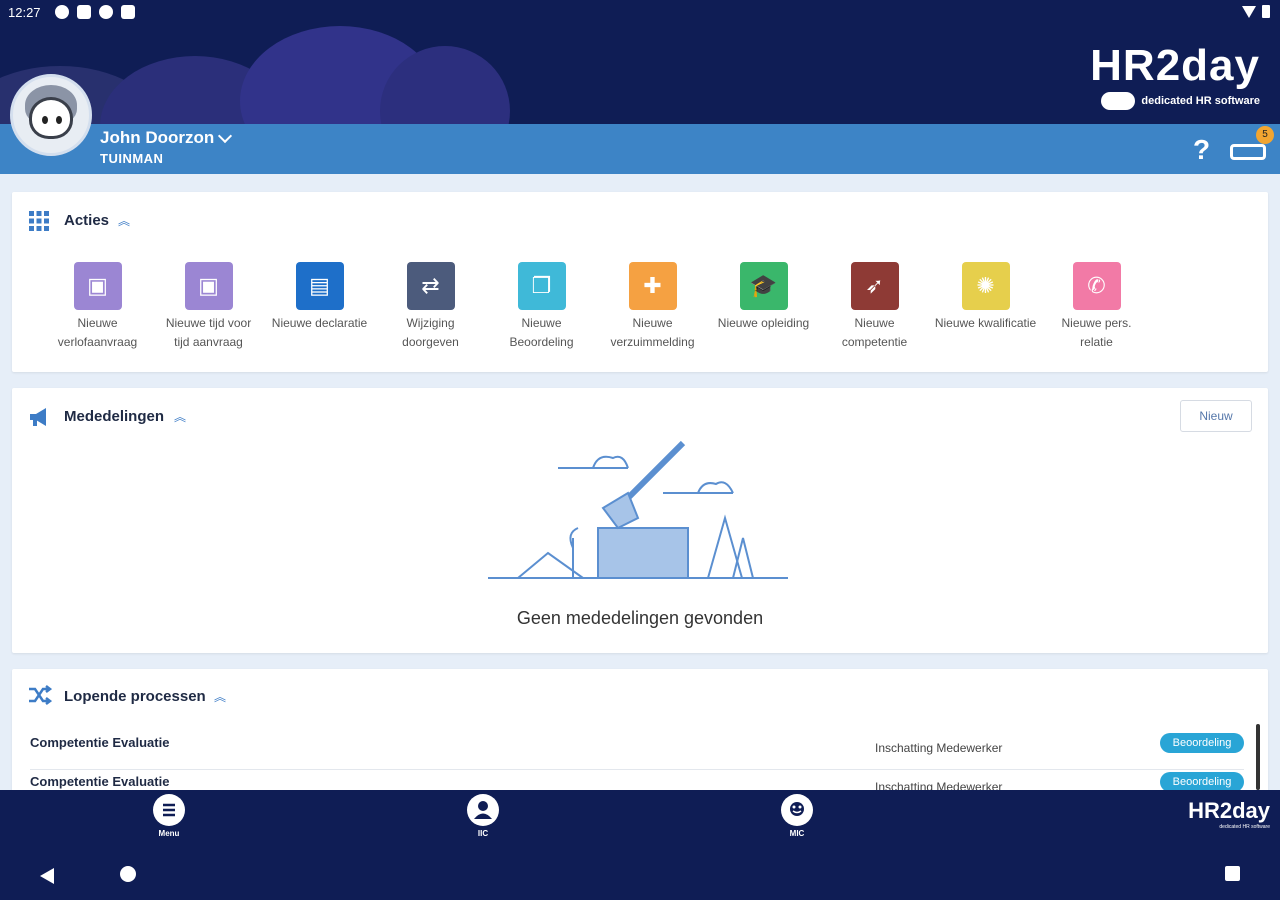 The image size is (1280, 900). I want to click on action-item: ⇄ Wijziging doorgeven, so click(430, 307).